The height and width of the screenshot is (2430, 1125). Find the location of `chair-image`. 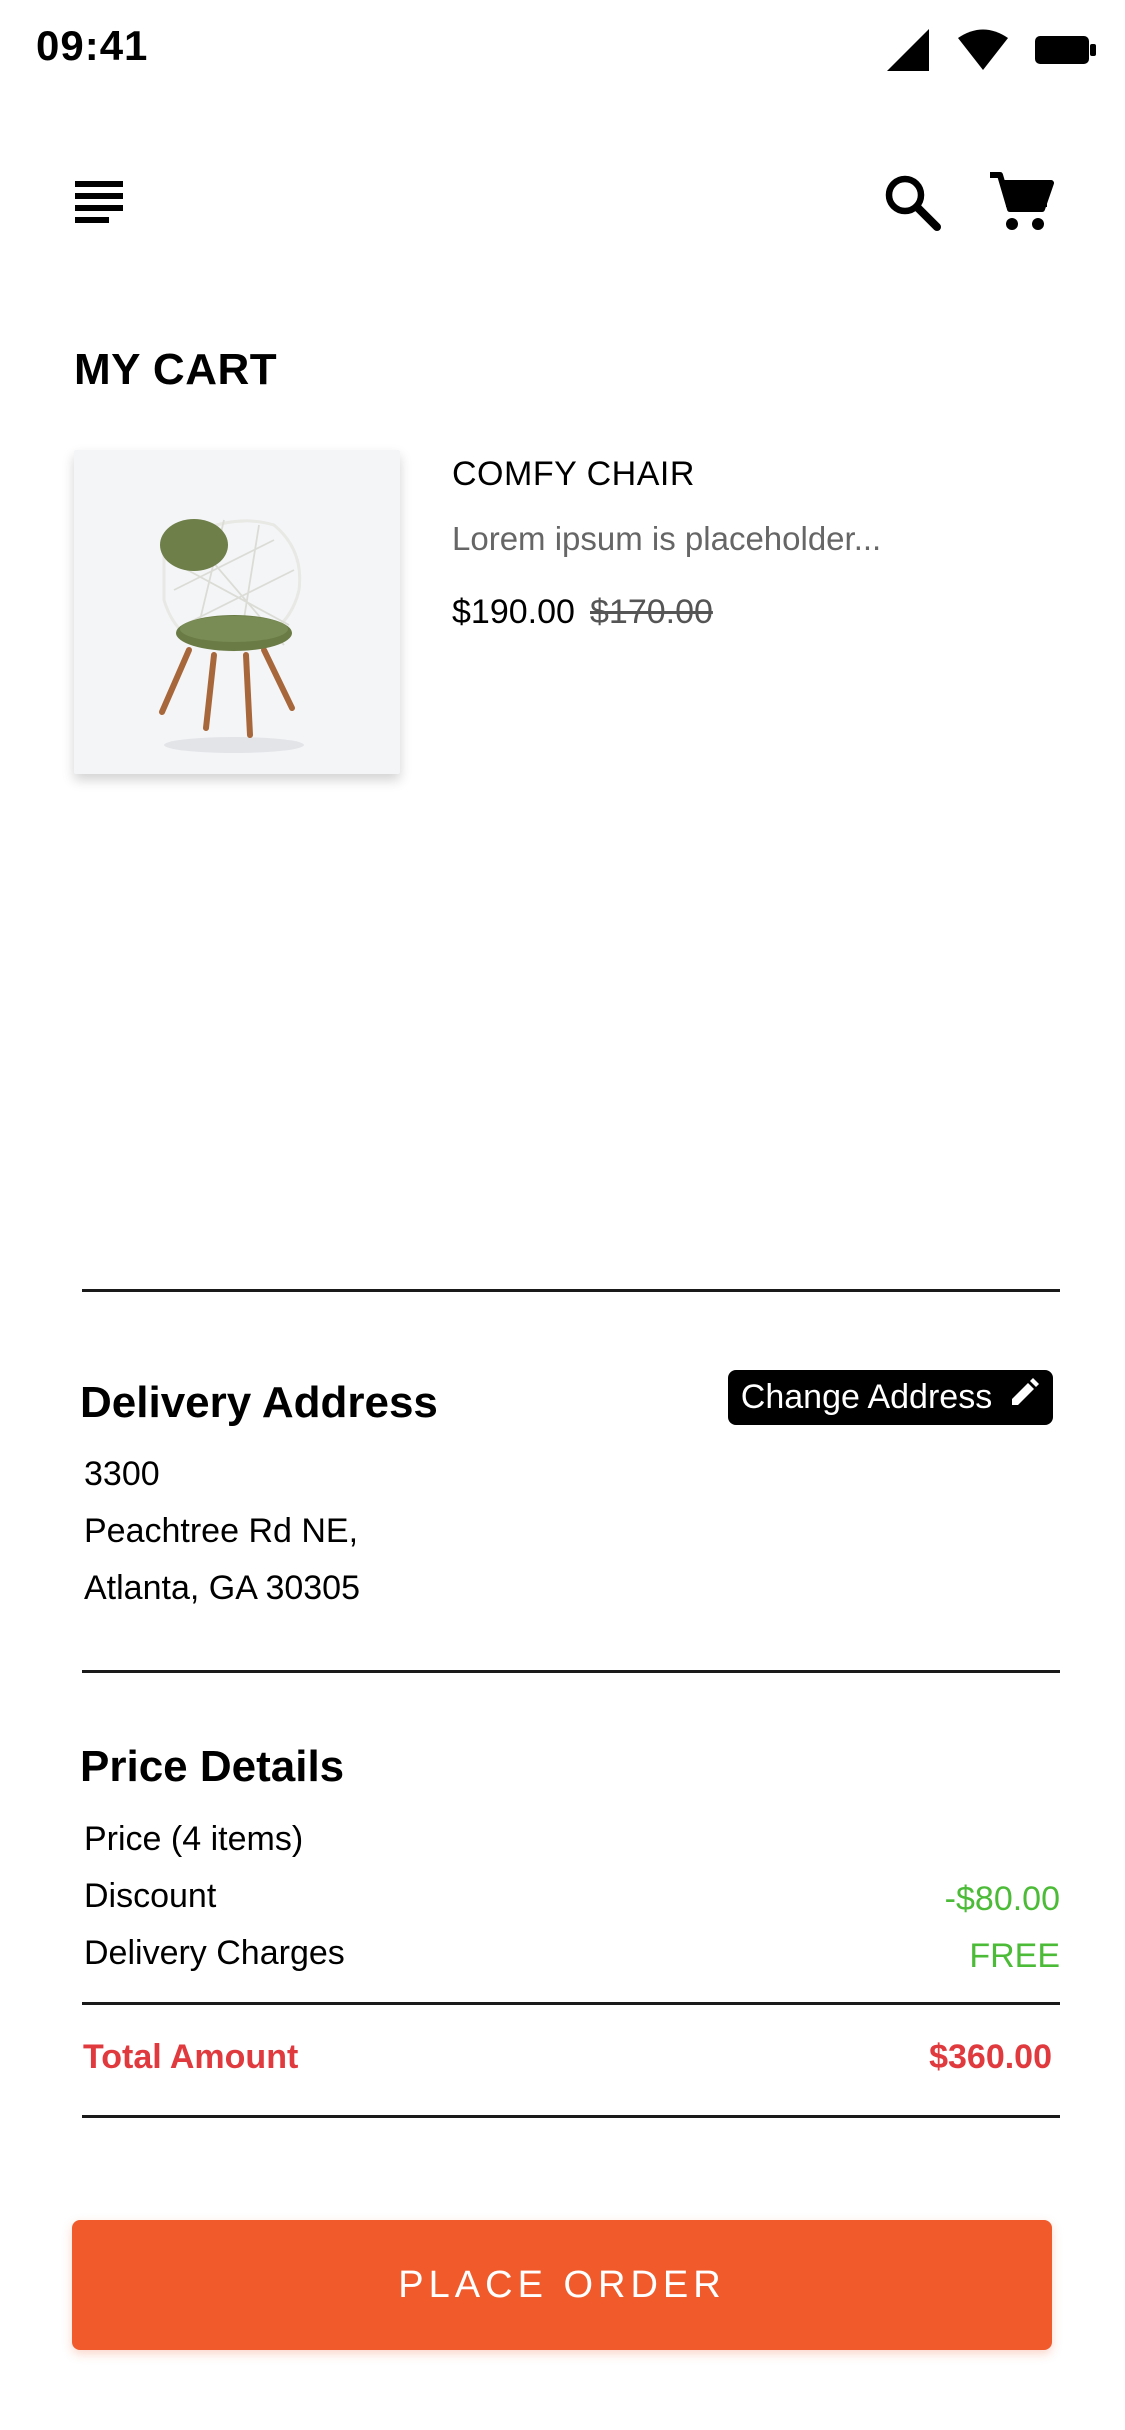

chair-image is located at coordinates (231, 636).